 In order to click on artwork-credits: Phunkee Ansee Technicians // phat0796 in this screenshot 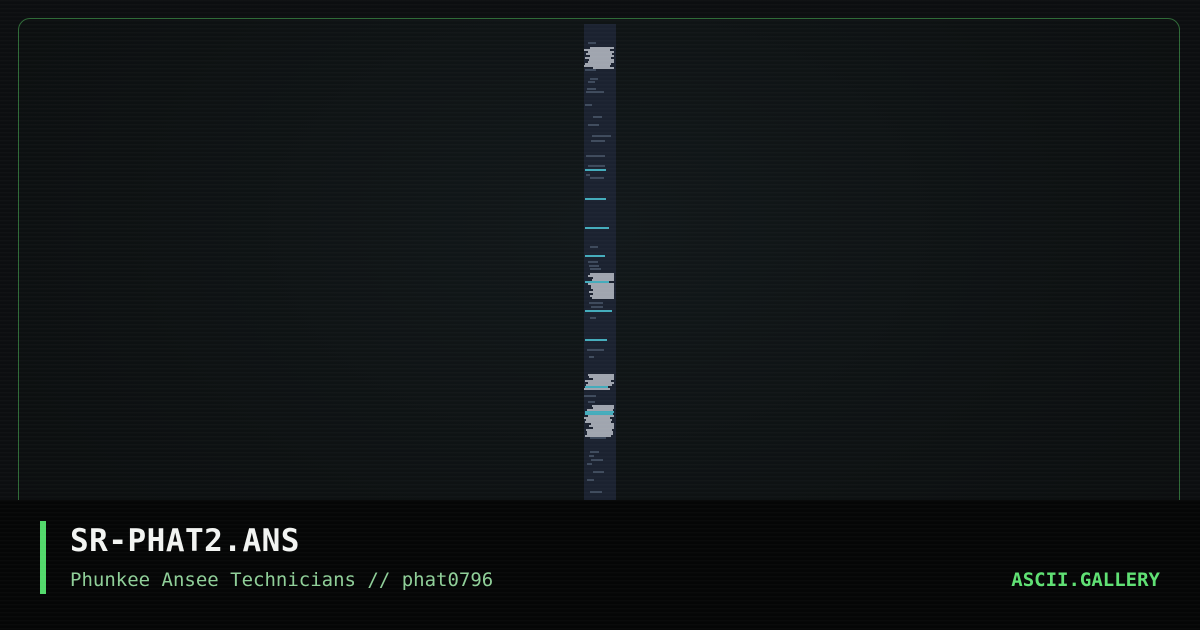, I will do `click(282, 580)`.